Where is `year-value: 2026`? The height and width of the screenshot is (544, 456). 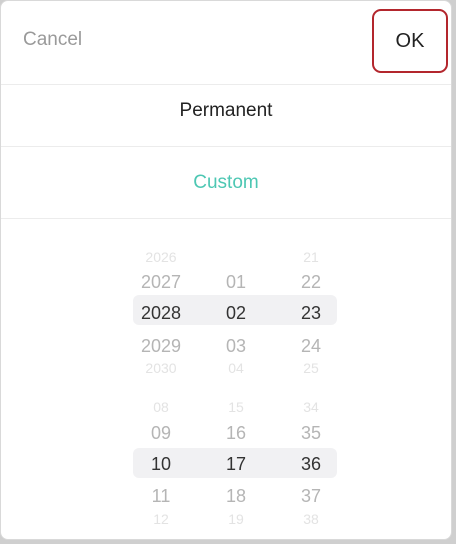 year-value: 2026 is located at coordinates (161, 257).